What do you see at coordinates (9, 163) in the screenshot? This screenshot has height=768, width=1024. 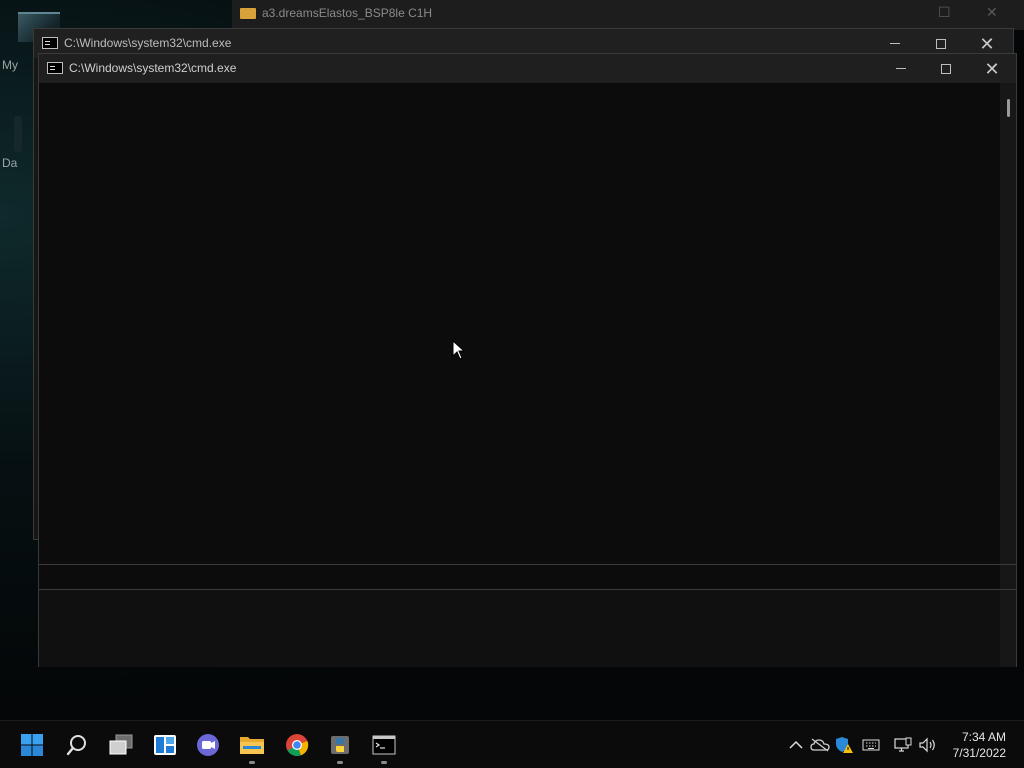 I see `desktop-icon-label: Da` at bounding box center [9, 163].